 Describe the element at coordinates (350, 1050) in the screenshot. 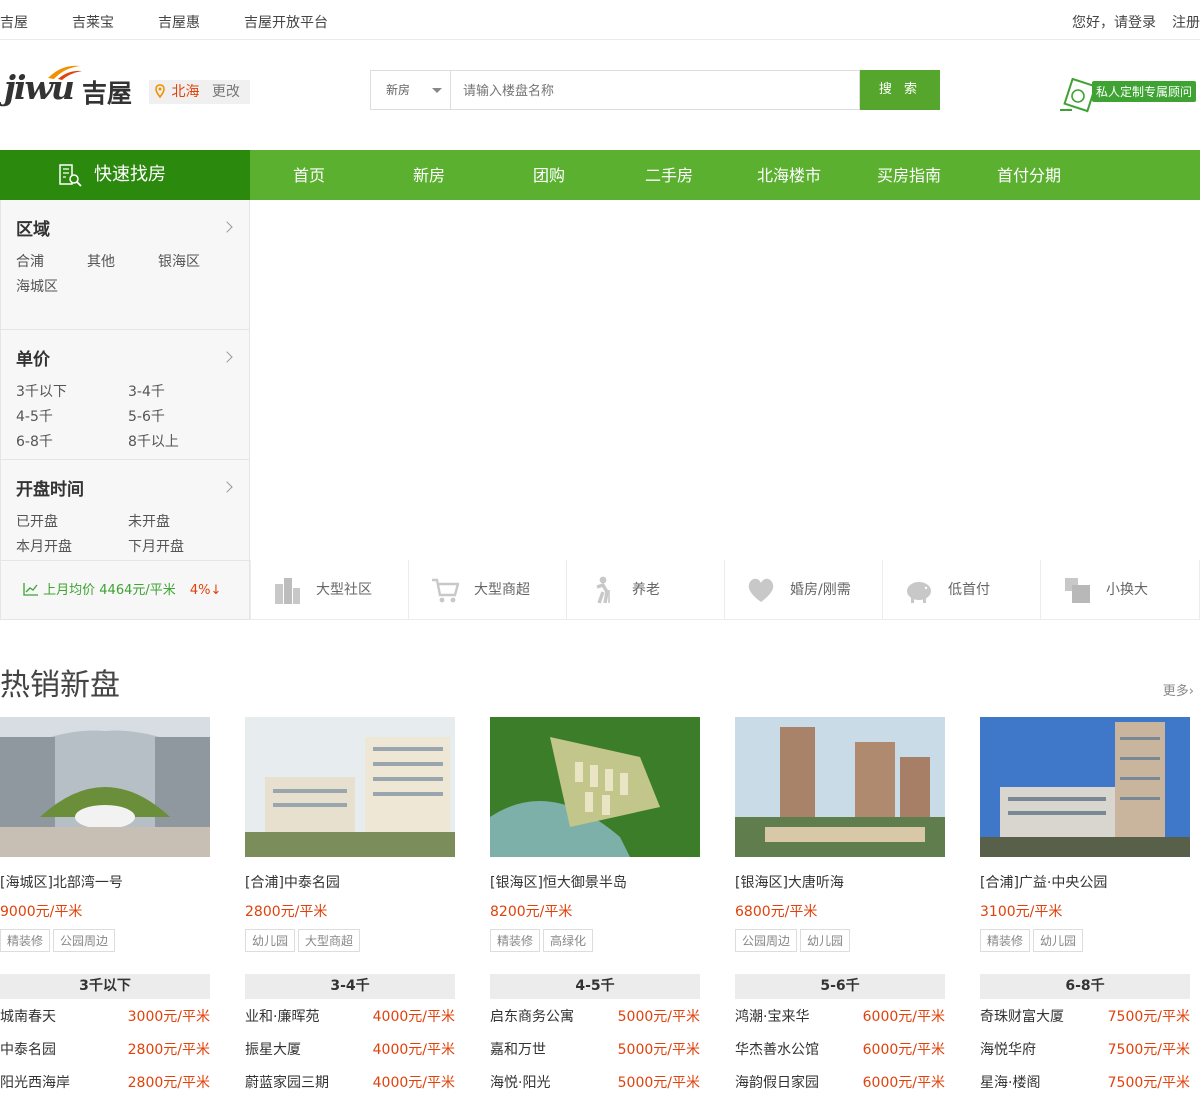

I see `list-item: 振星大厦 4000元/平米` at that location.